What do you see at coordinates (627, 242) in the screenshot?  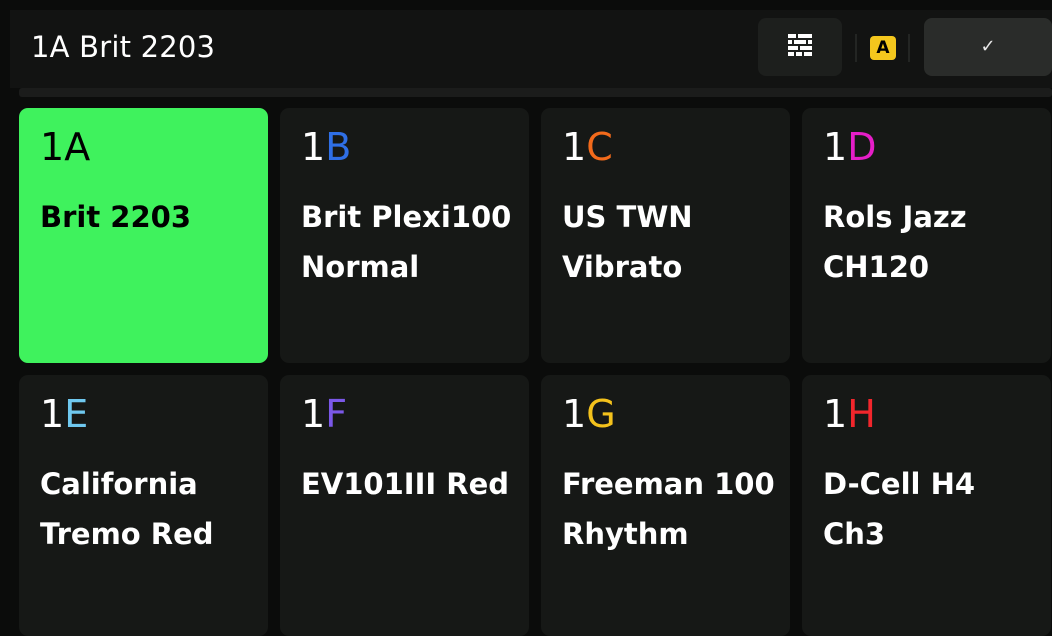 I see `preset-name: US TWN Vibrato` at bounding box center [627, 242].